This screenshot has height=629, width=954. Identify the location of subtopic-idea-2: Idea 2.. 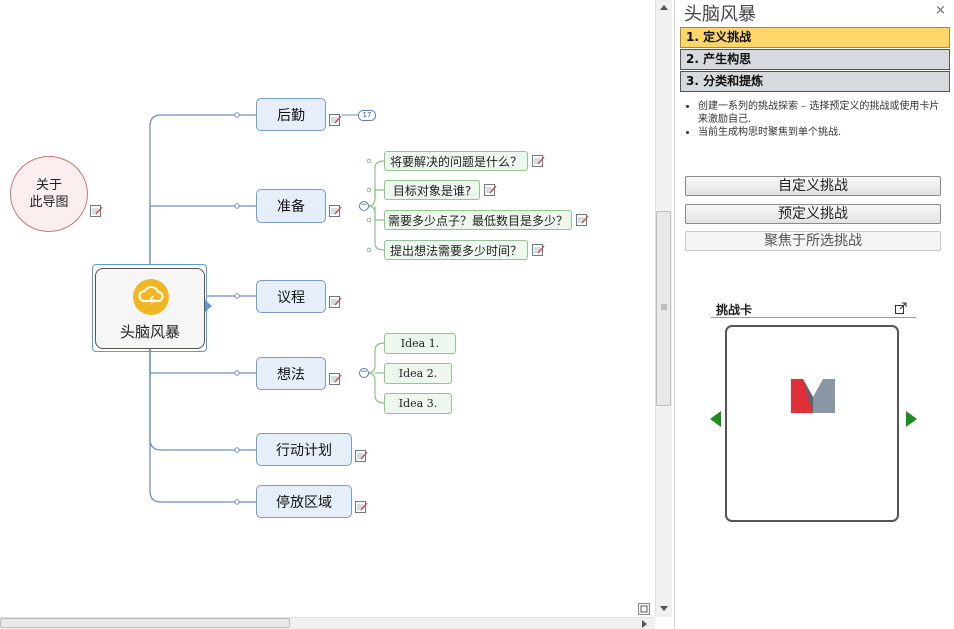
(418, 373).